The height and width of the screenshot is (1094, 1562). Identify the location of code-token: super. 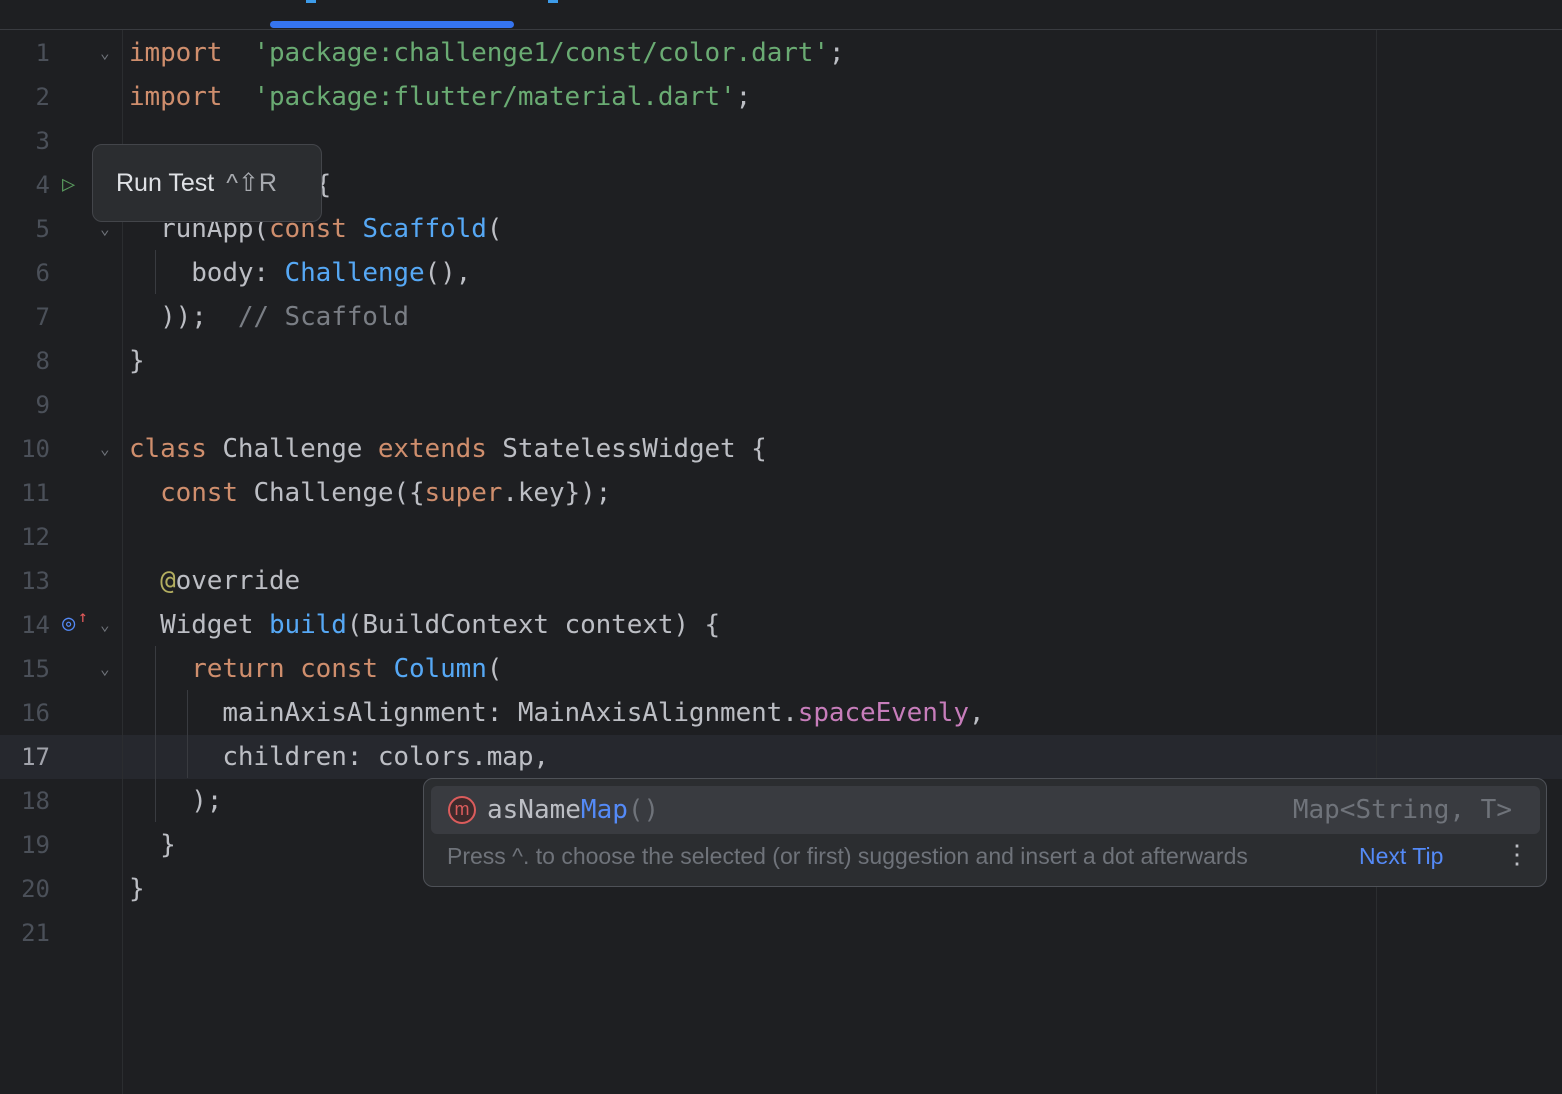
(463, 493).